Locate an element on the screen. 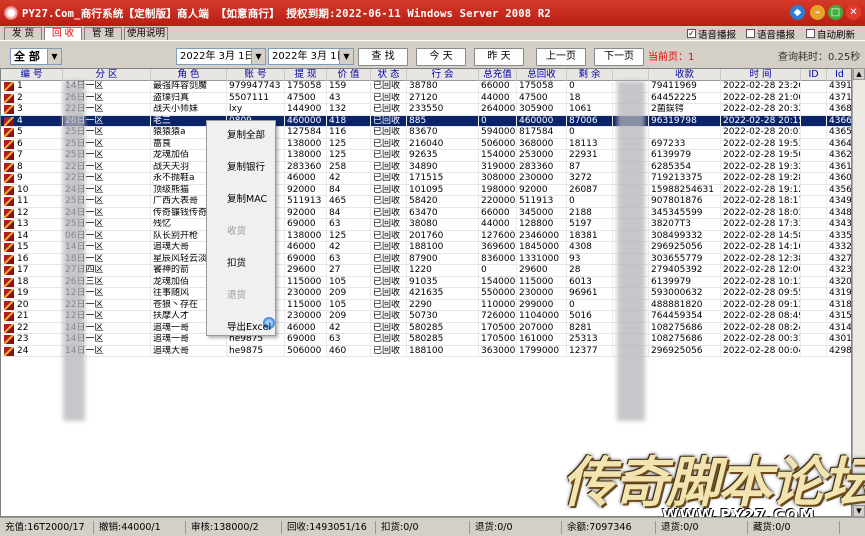 The image size is (865, 536). column-header-total-recharge: 总充值 is located at coordinates (498, 75).